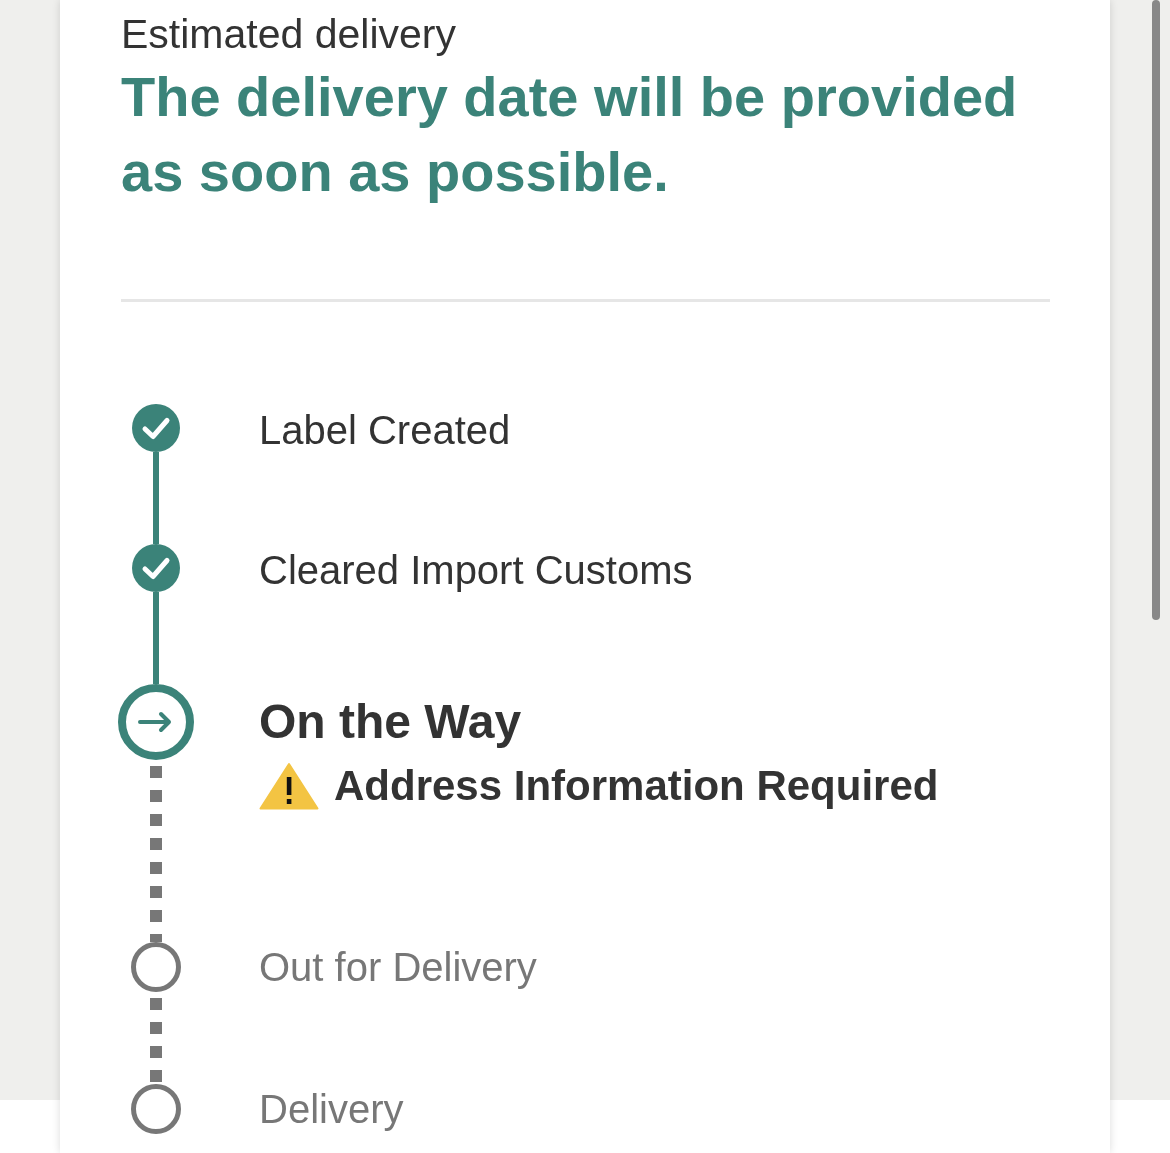 Image resolution: width=1170 pixels, height=1153 pixels. Describe the element at coordinates (331, 1109) in the screenshot. I see `step-label: Delivery` at that location.